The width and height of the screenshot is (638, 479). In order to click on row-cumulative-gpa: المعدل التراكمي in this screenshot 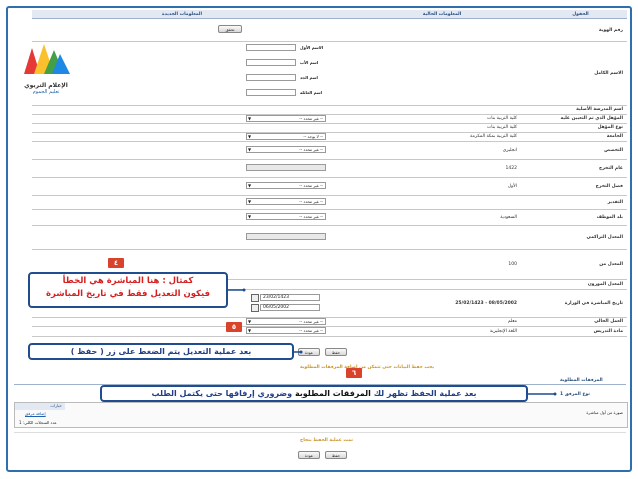, I will do `click(329, 237)`.